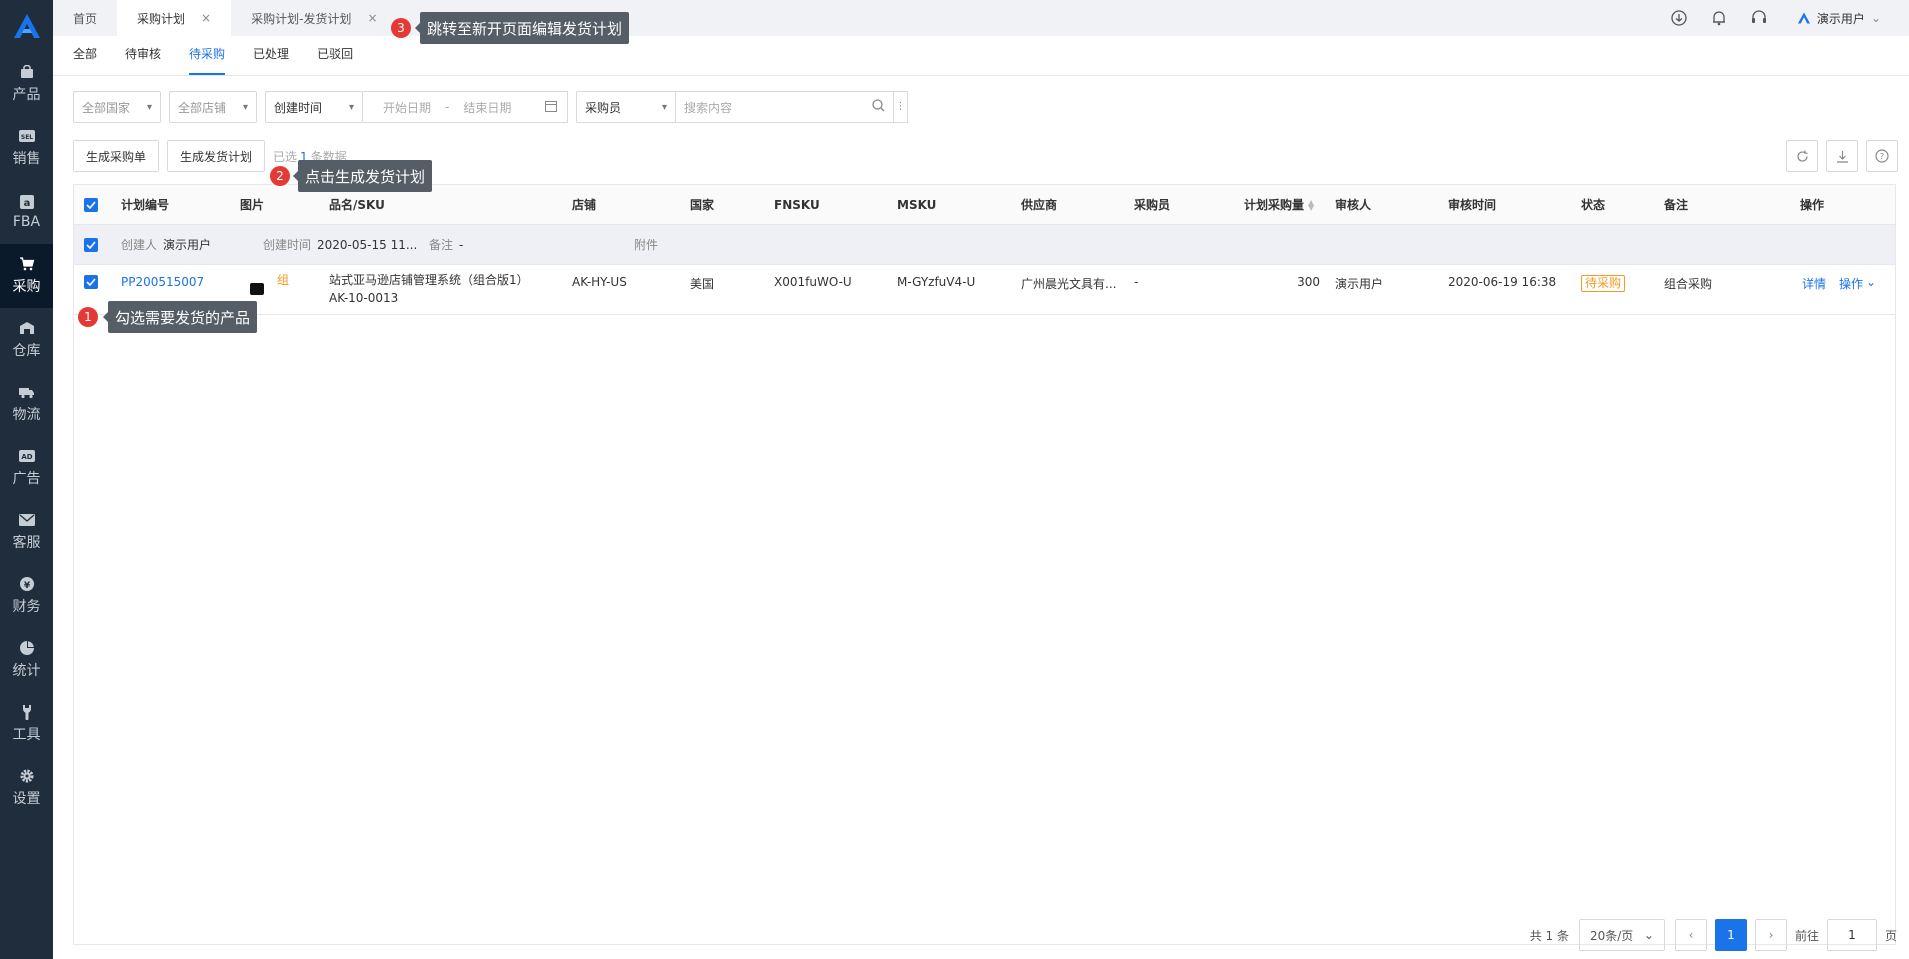  Describe the element at coordinates (785, 107) in the screenshot. I see `search-input: 搜索内容` at that location.